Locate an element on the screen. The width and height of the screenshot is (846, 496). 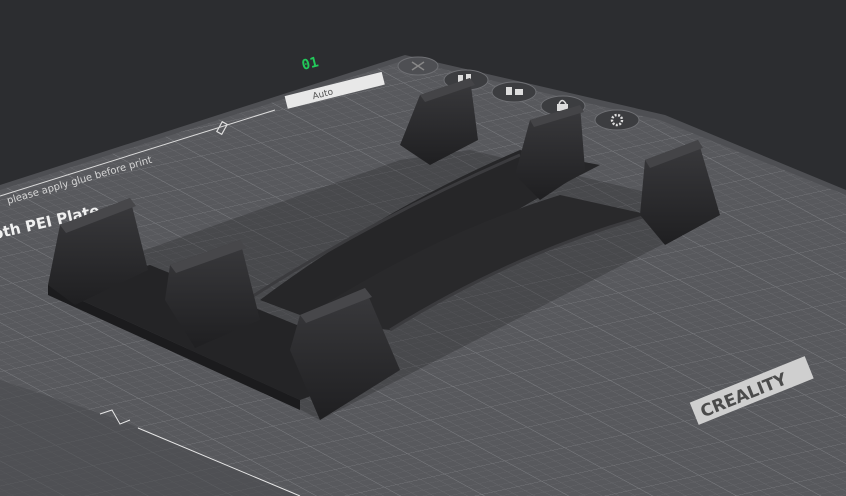
orient-button is located at coordinates (514, 92).